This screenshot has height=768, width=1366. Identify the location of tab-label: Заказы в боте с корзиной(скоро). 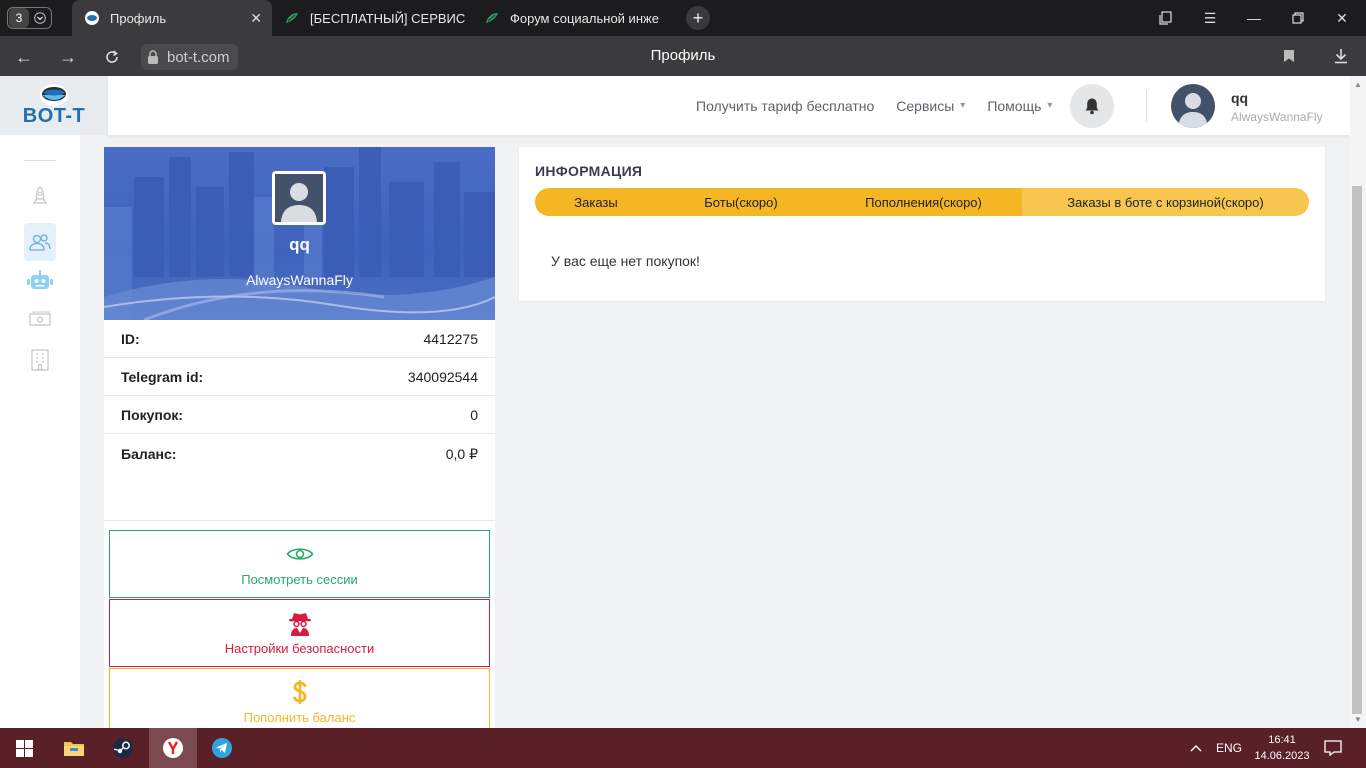
(1165, 202).